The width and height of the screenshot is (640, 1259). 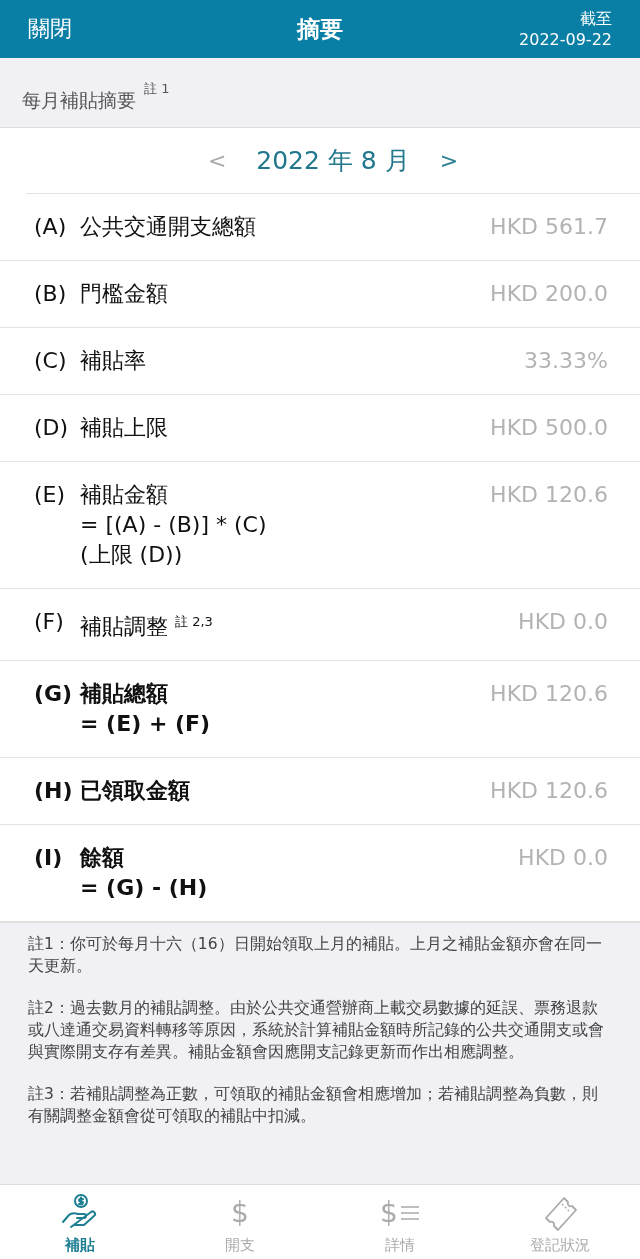 What do you see at coordinates (113, 361) in the screenshot?
I see `row-label: 補貼率` at bounding box center [113, 361].